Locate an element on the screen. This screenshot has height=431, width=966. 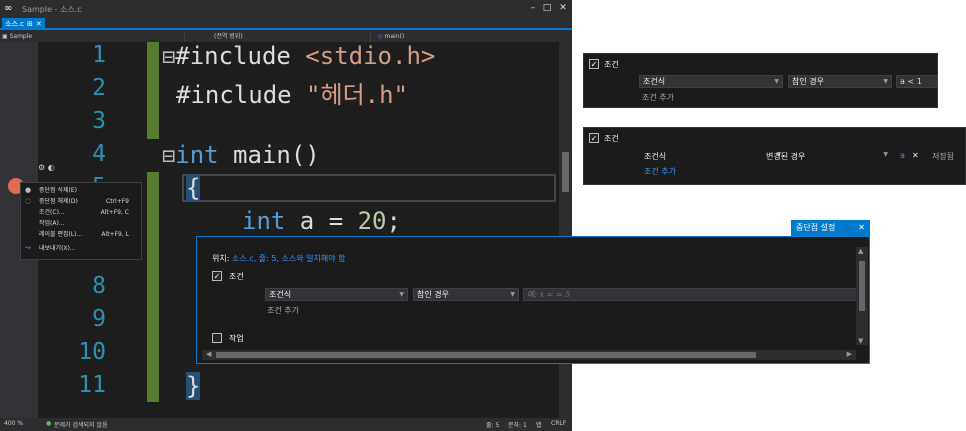
clear-icon: ✕ is located at coordinates (915, 155).